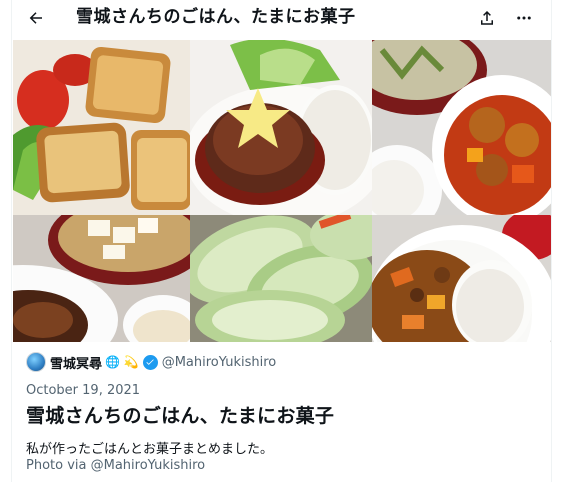 This screenshot has width=571, height=482. I want to click on author-row: 雪城冥尋 🌐 💫 @MahiroYukishiro, so click(151, 362).